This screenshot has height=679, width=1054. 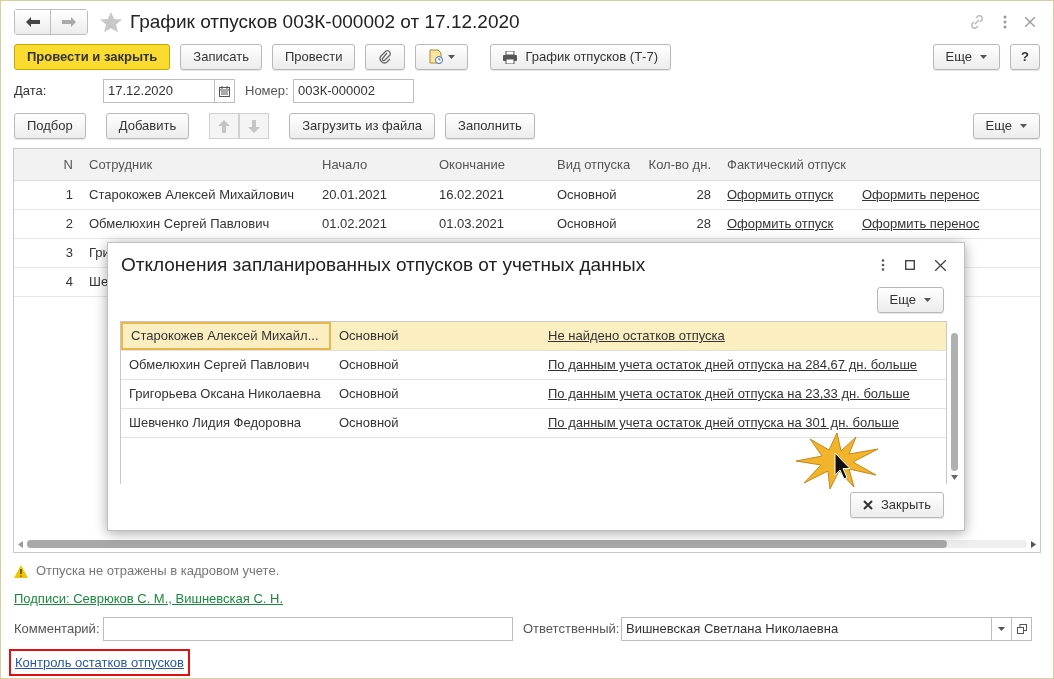 What do you see at coordinates (679, 164) in the screenshot?
I see `column-header: Кол-во дн.` at bounding box center [679, 164].